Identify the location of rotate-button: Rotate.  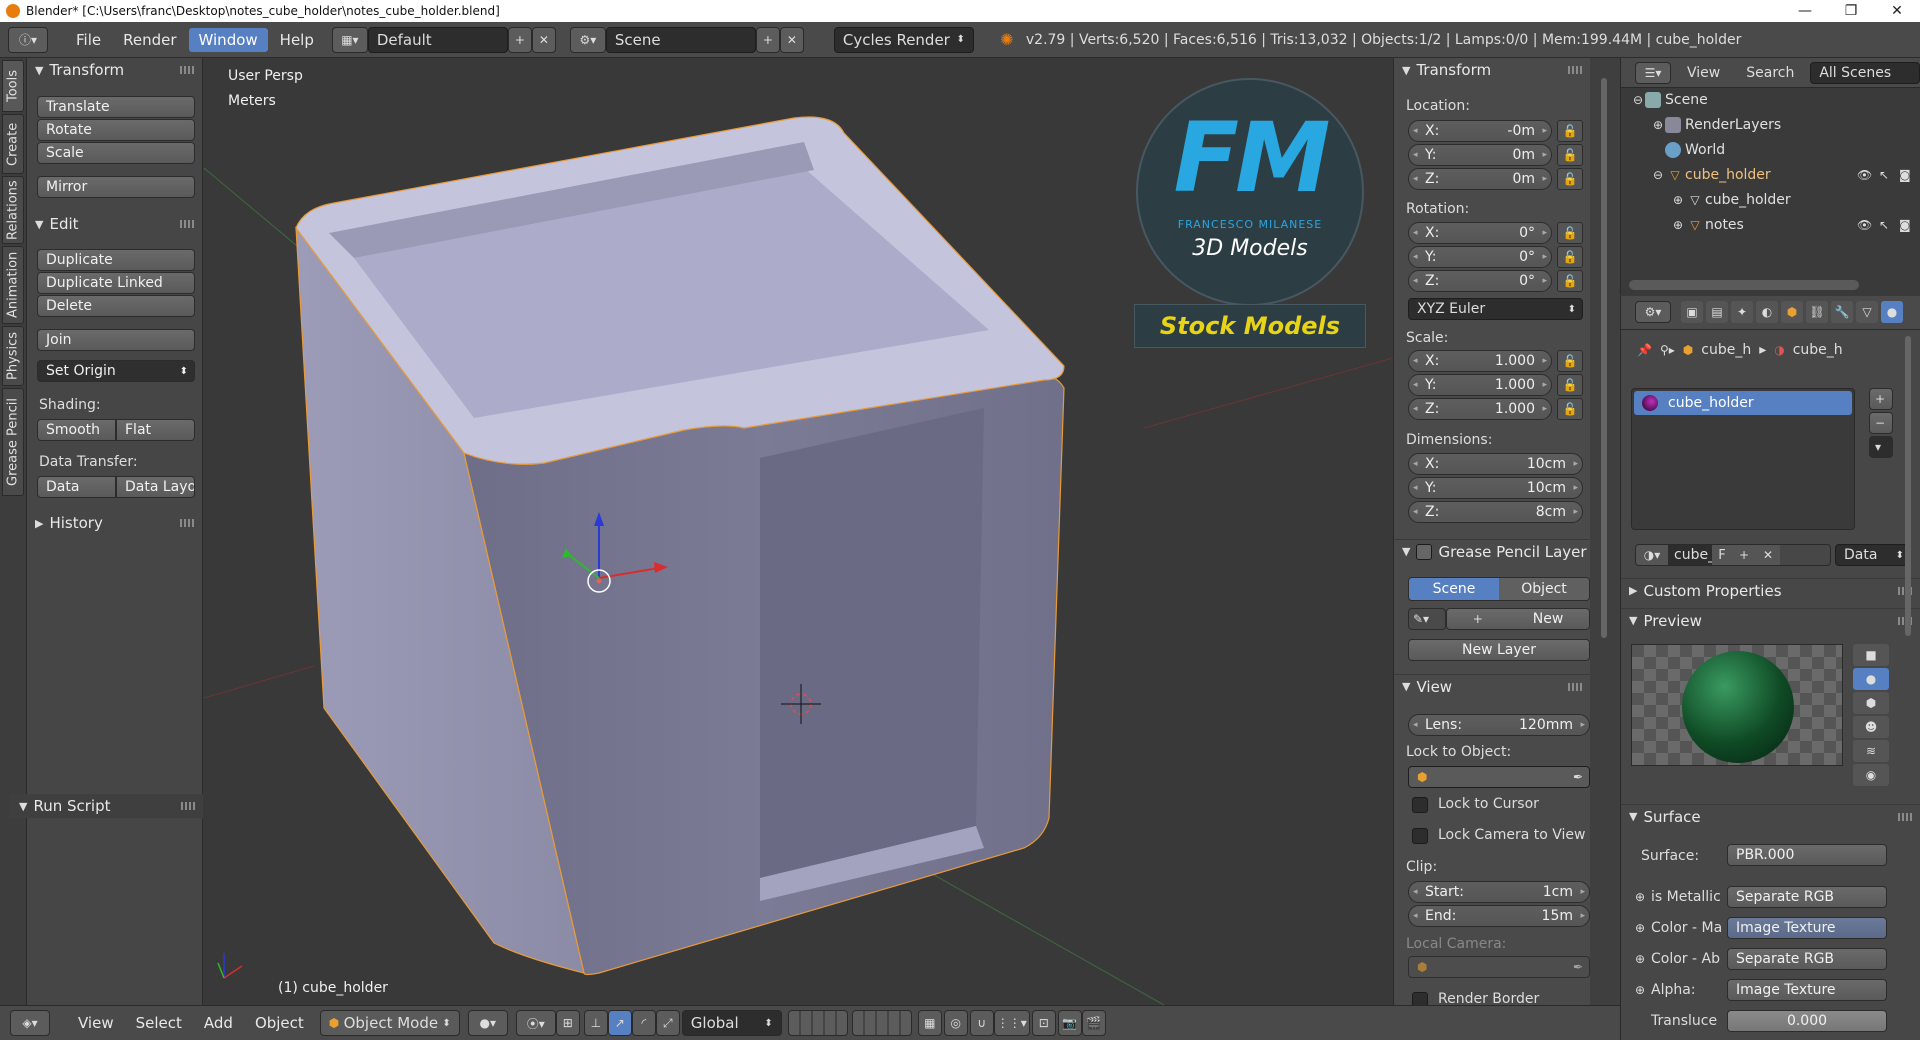
(116, 130).